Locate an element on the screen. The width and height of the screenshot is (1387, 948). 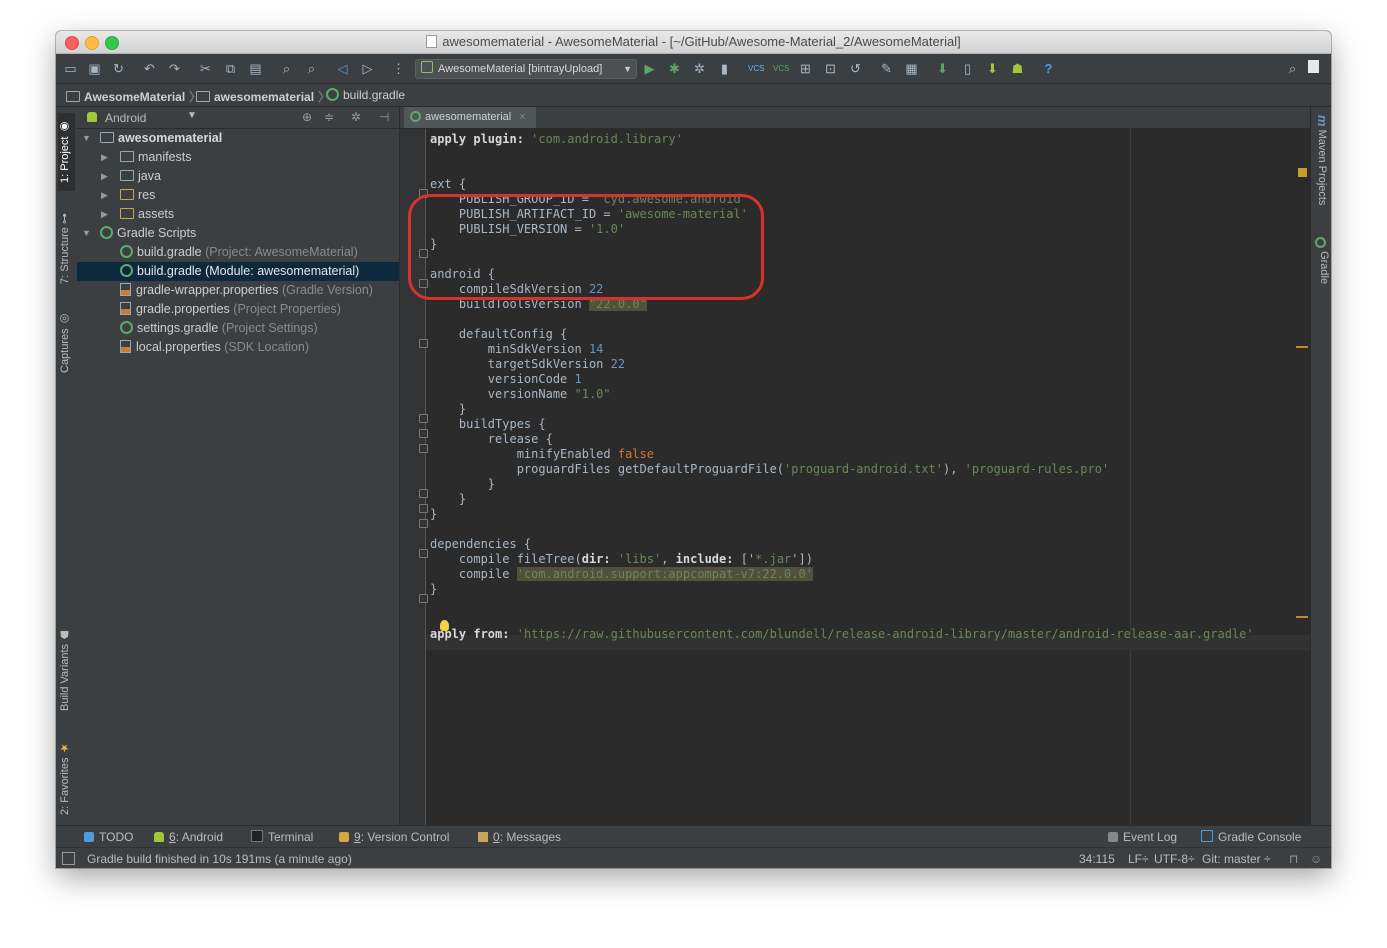
tool-tab-favorites: 2: Favorites ★ is located at coordinates (66, 778).